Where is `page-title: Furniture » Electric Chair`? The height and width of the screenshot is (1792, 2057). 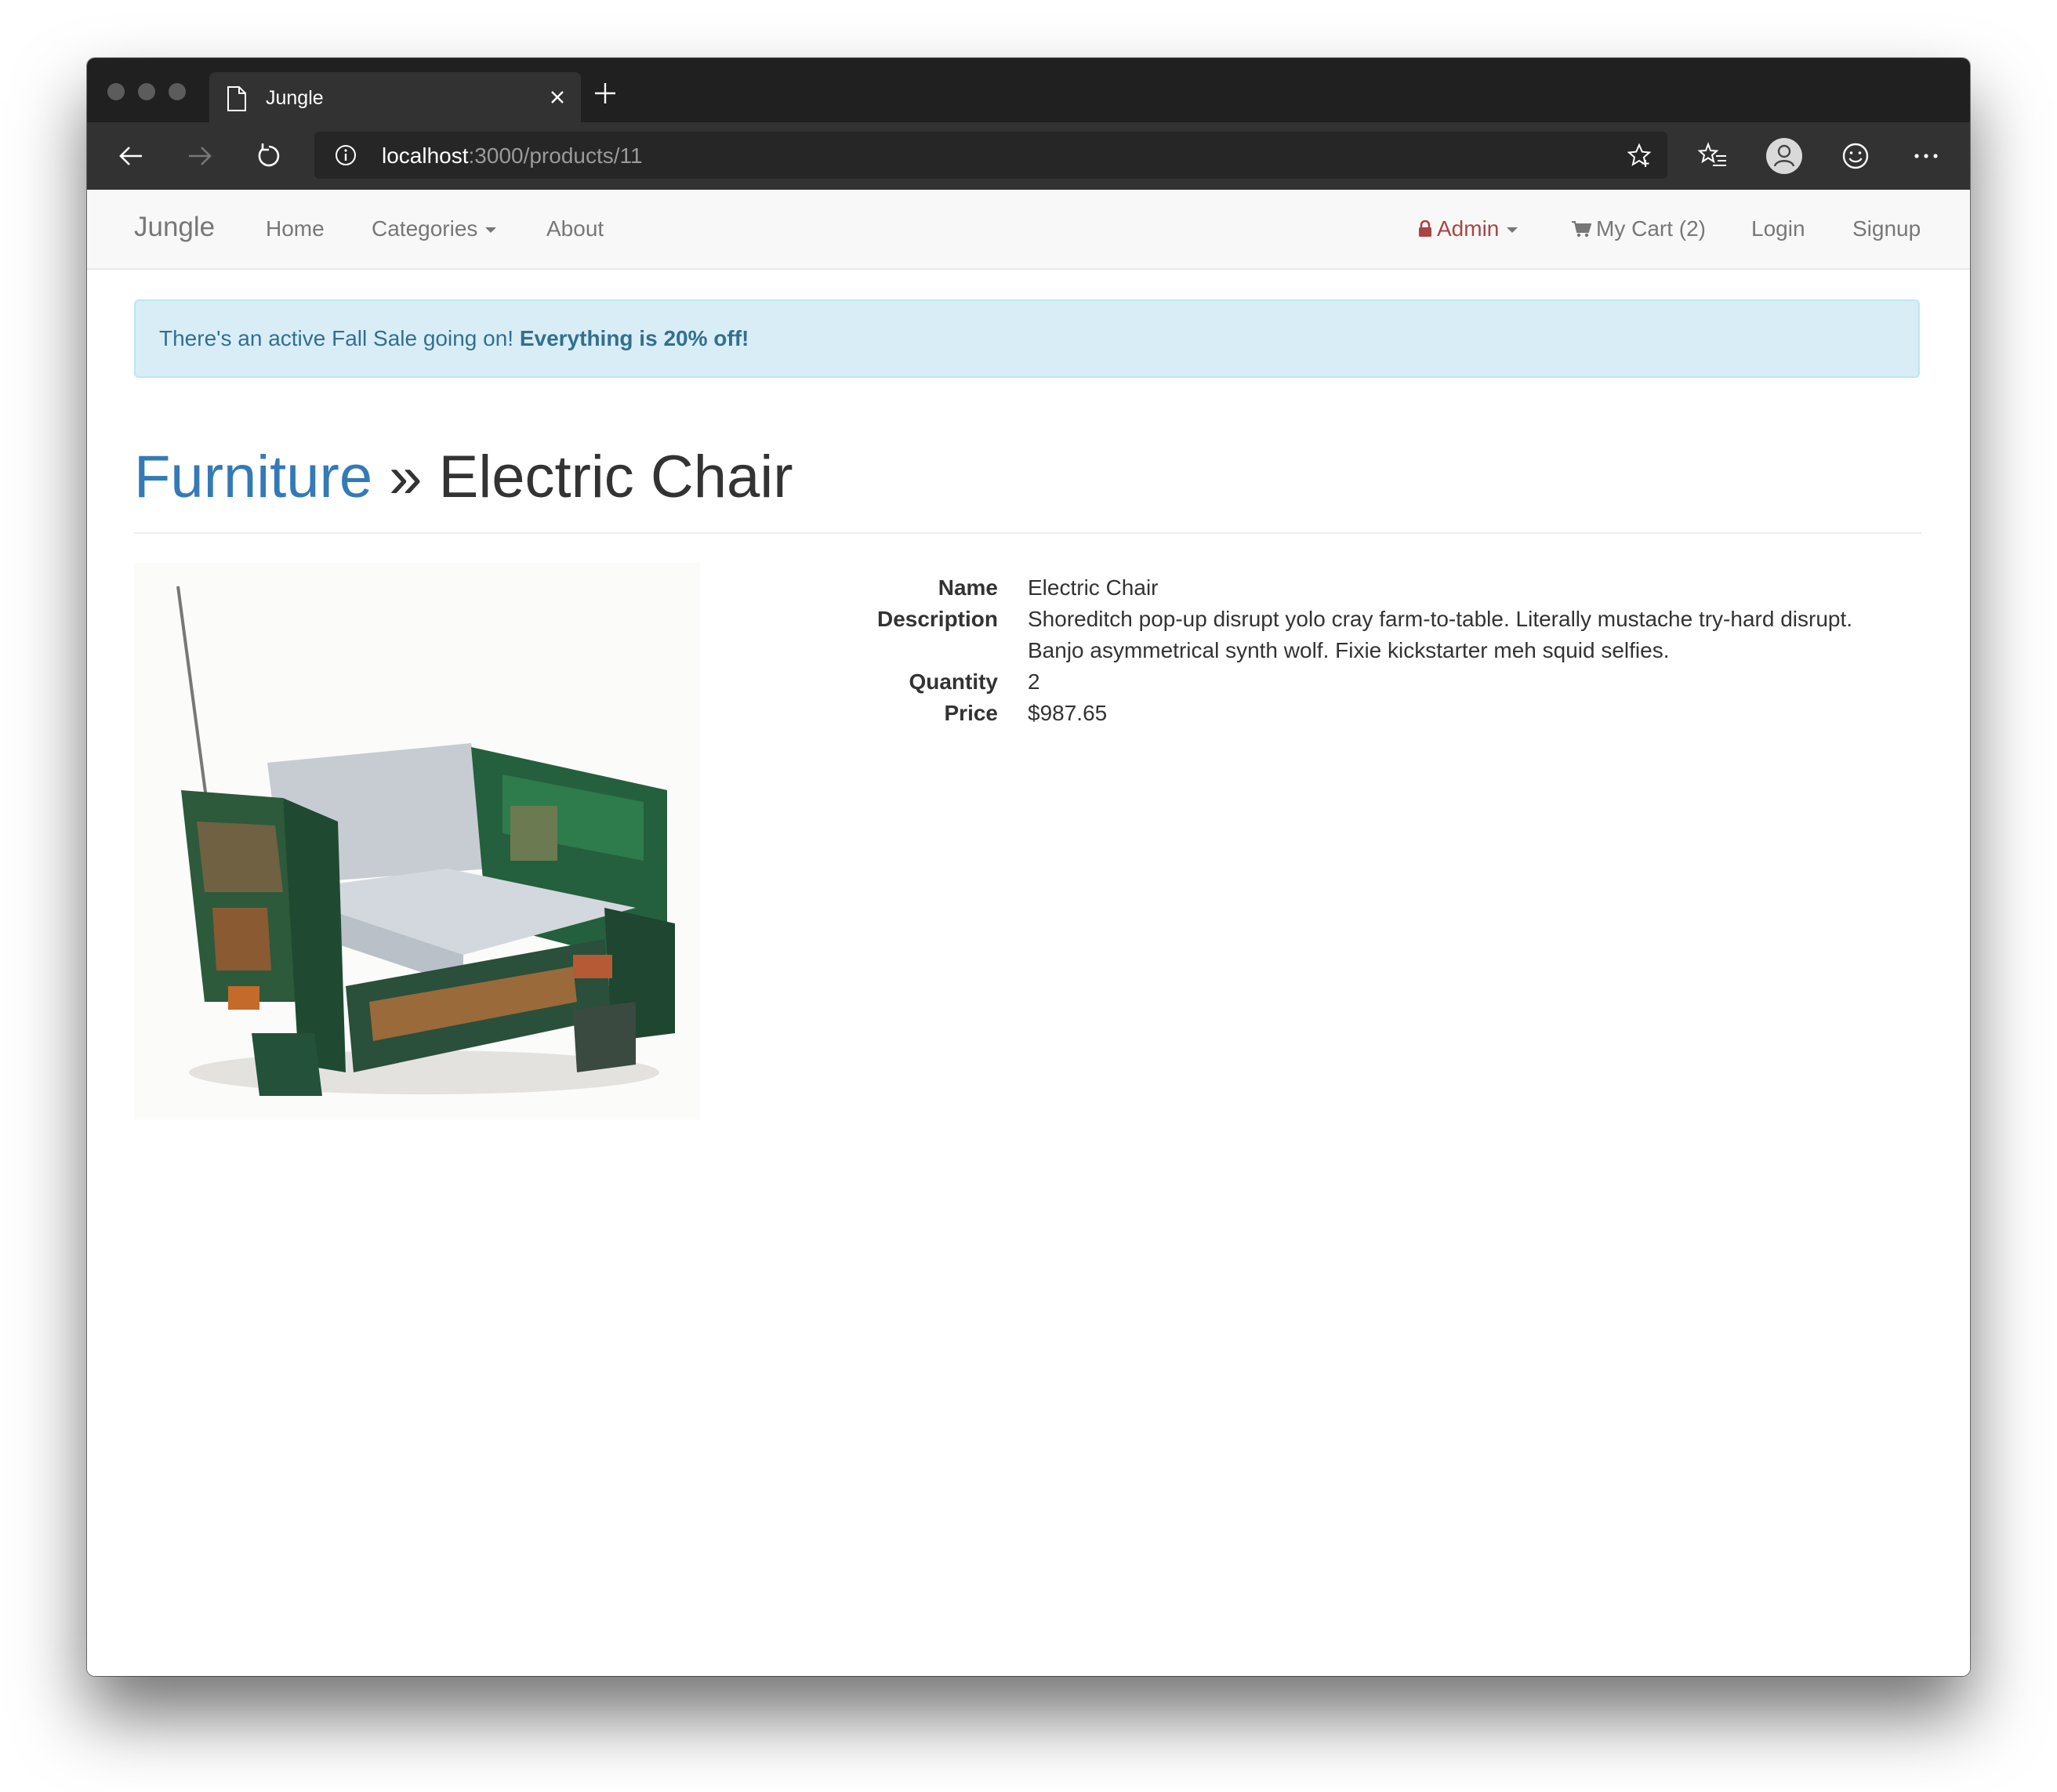
page-title: Furniture » Electric Chair is located at coordinates (463, 477).